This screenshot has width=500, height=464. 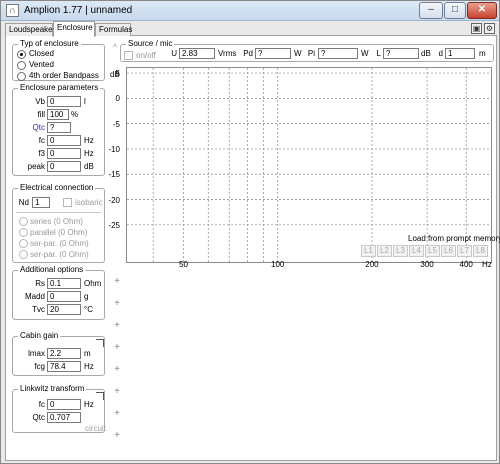 I want to click on source-onoff-checkbox, so click(x=128, y=55).